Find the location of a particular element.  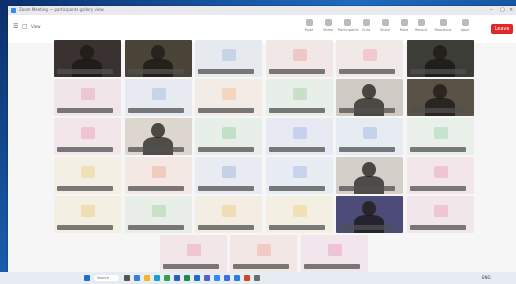

leave-button: Leave is located at coordinates (502, 29).